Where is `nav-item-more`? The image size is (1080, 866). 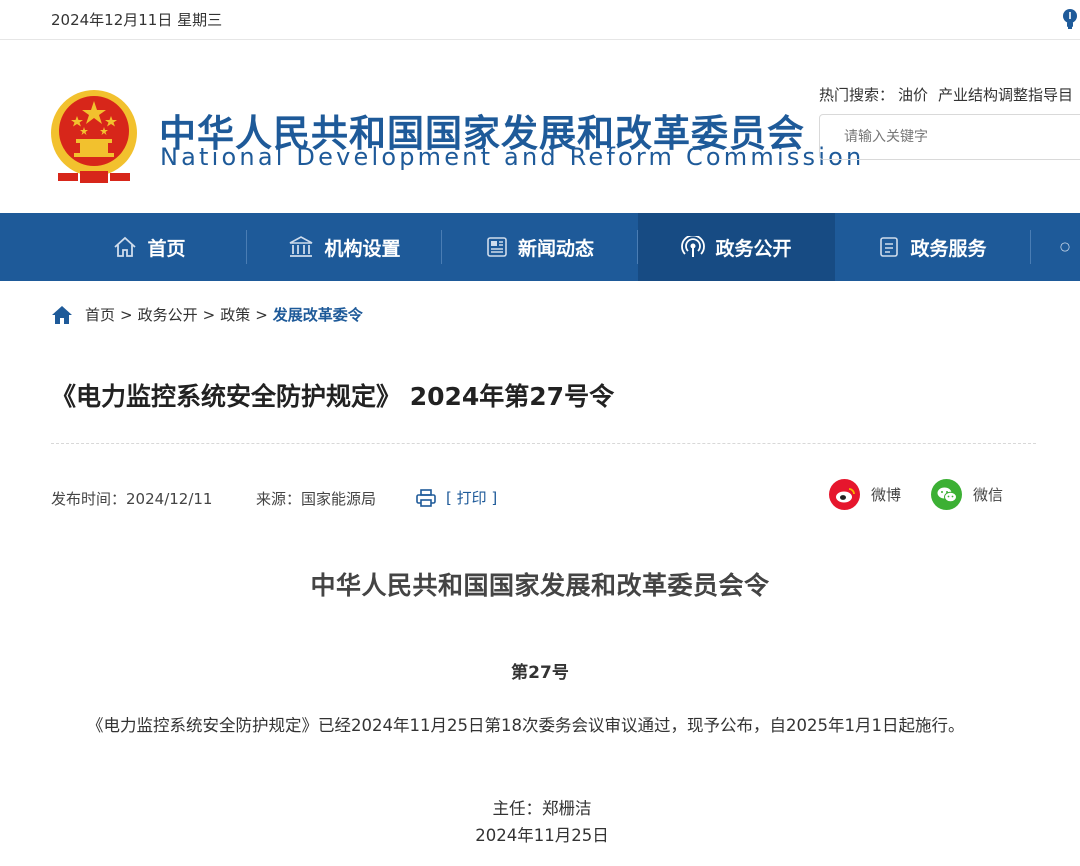 nav-item-more is located at coordinates (1070, 247).